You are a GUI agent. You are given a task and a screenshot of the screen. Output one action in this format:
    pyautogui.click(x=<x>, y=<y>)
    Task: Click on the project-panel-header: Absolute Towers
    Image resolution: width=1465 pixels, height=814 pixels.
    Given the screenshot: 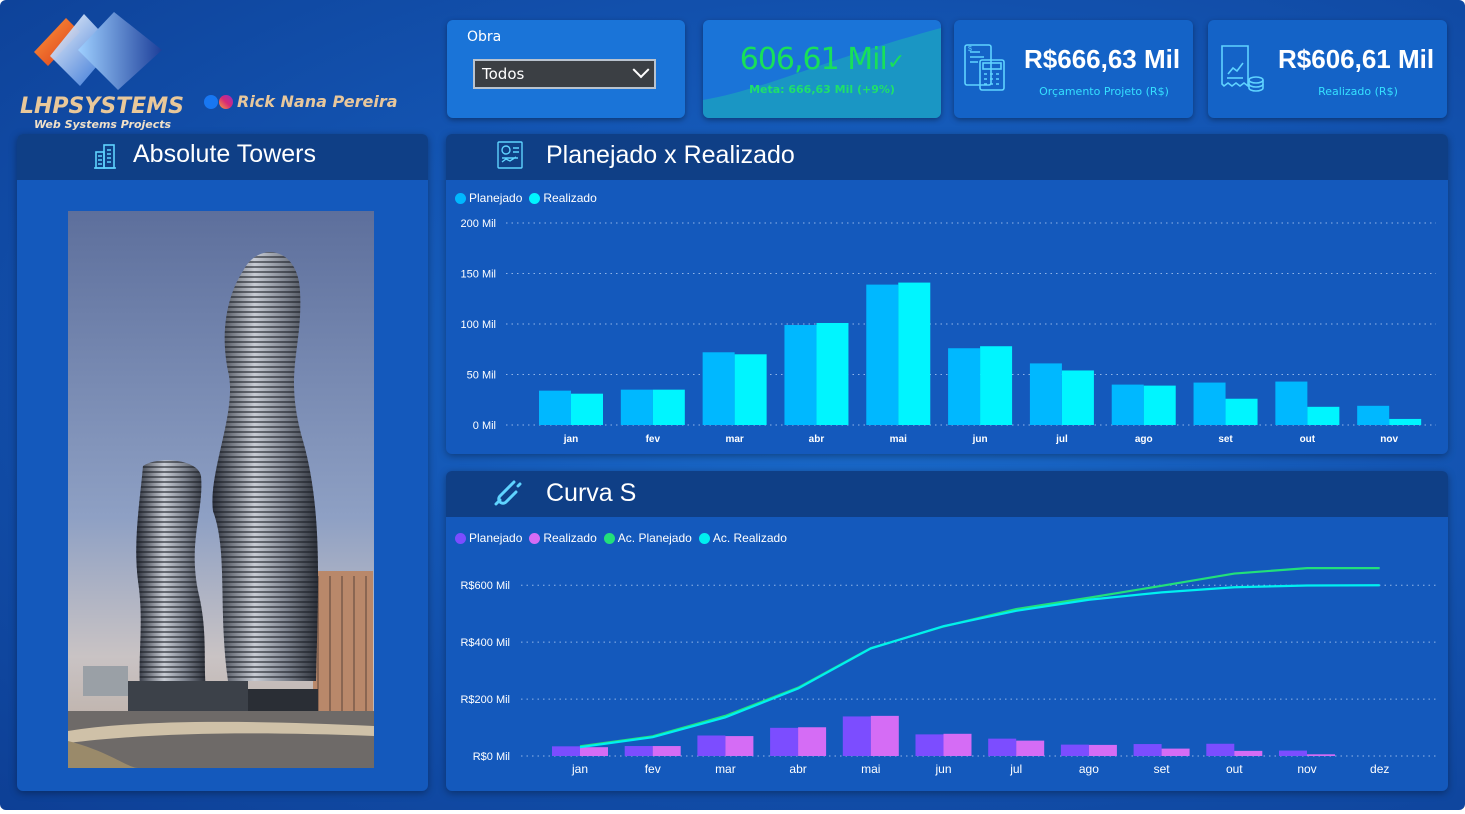 What is the action you would take?
    pyautogui.click(x=222, y=157)
    